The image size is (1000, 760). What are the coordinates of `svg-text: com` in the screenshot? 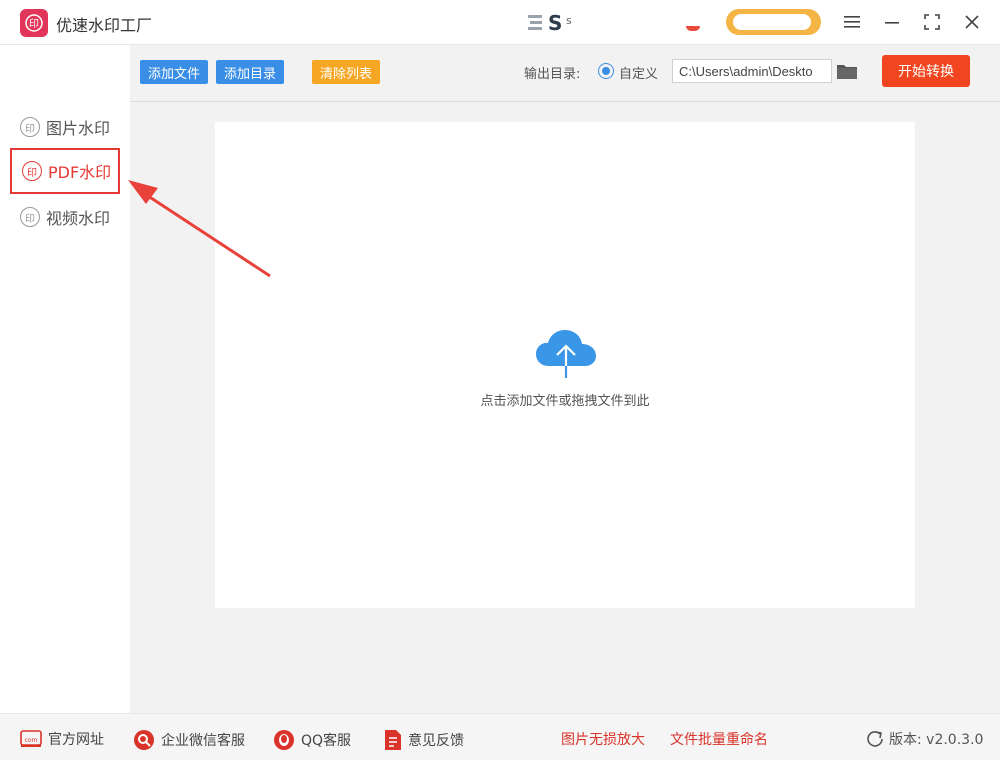 It's located at (31, 740).